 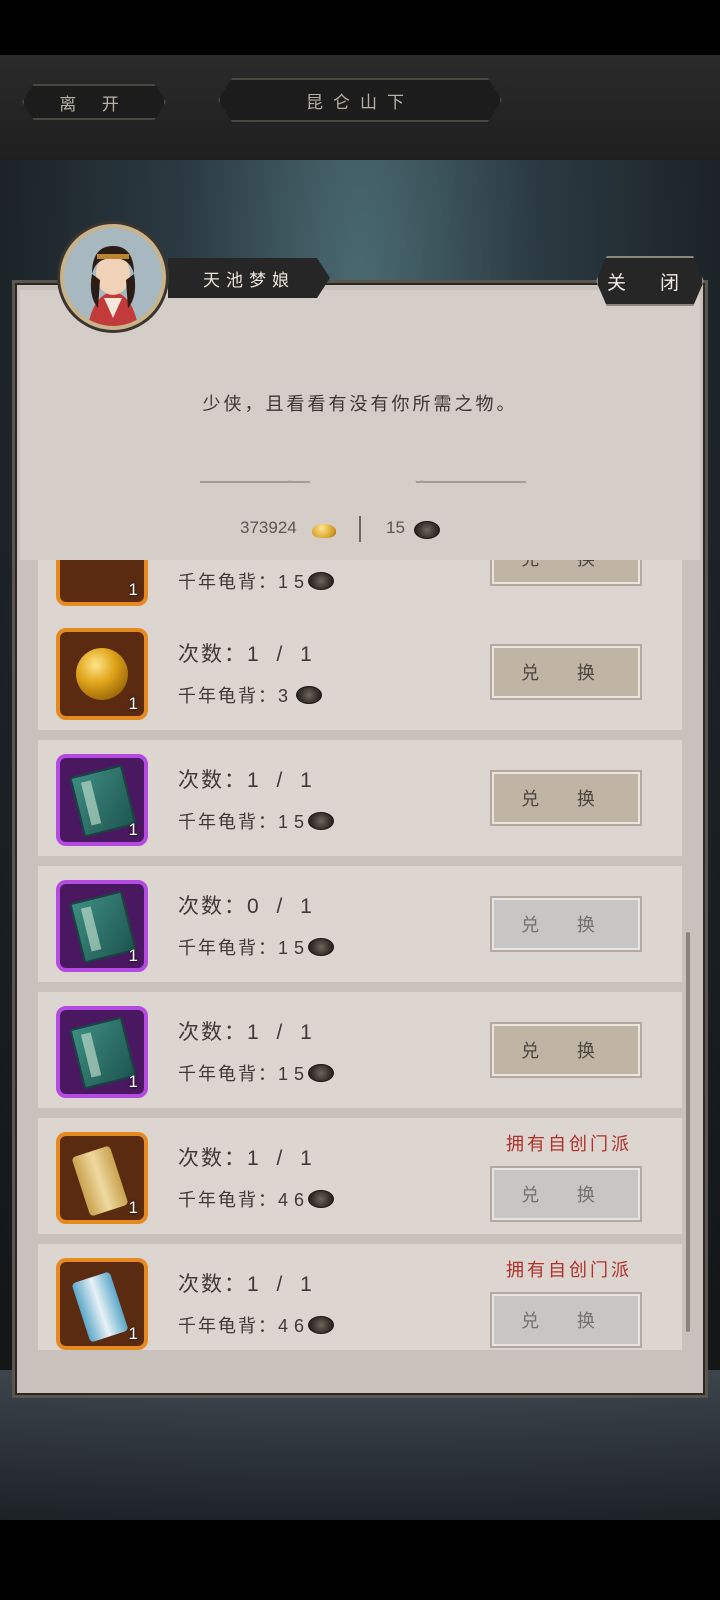 I want to click on npc-portrait-icon, so click(x=113, y=277).